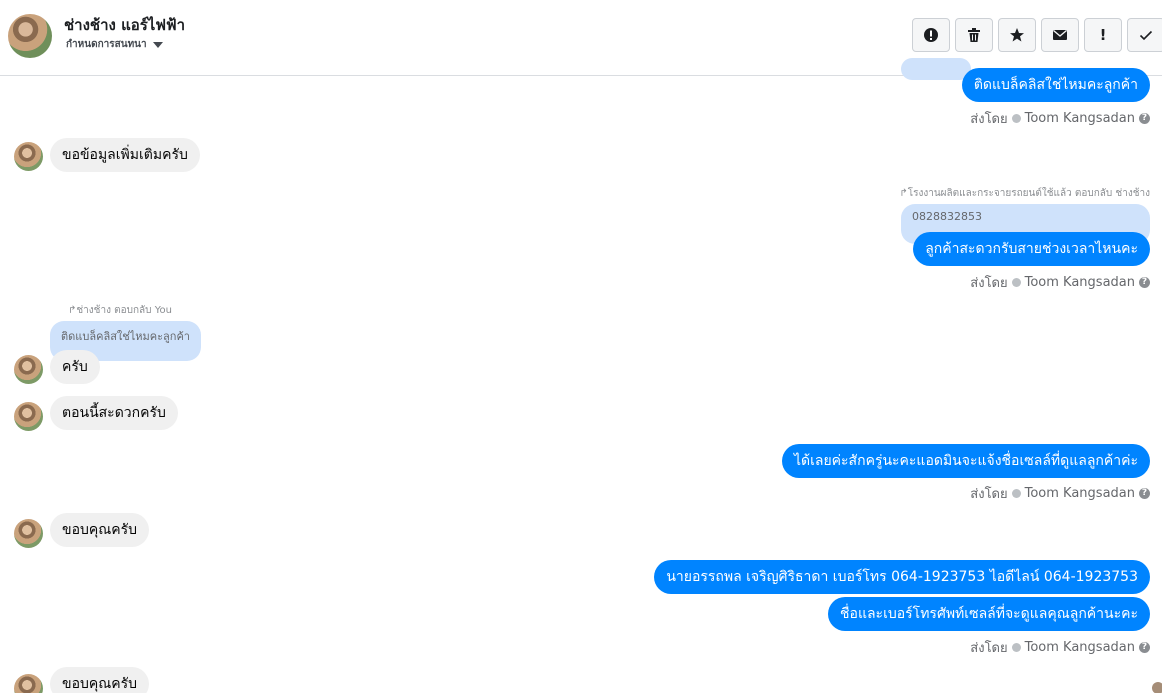 This screenshot has width=1162, height=693. I want to click on alert-button, so click(931, 35).